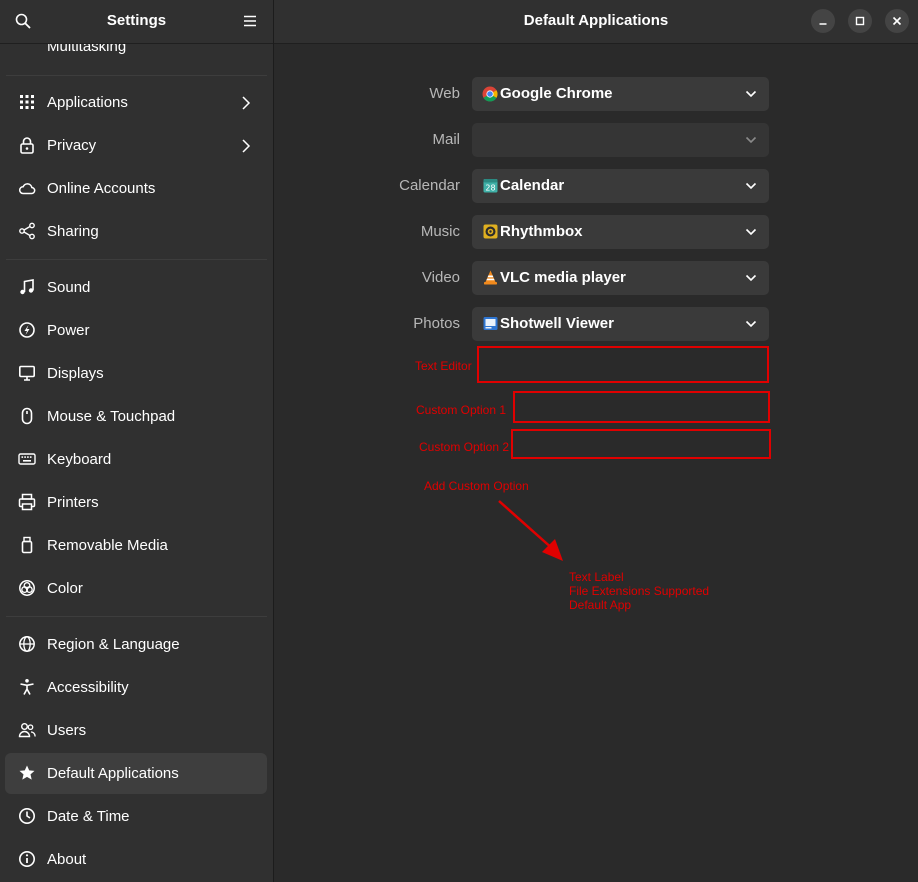  Describe the element at coordinates (620, 94) in the screenshot. I see `web-app-dropdown: Google Chrome` at that location.